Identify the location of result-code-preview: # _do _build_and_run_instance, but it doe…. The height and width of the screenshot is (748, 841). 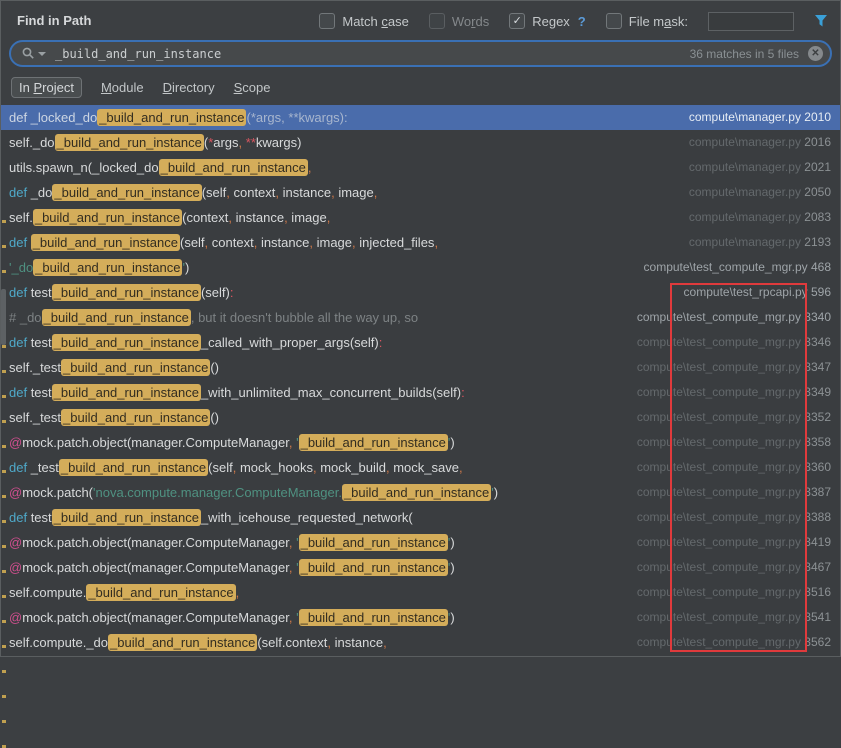
(214, 317).